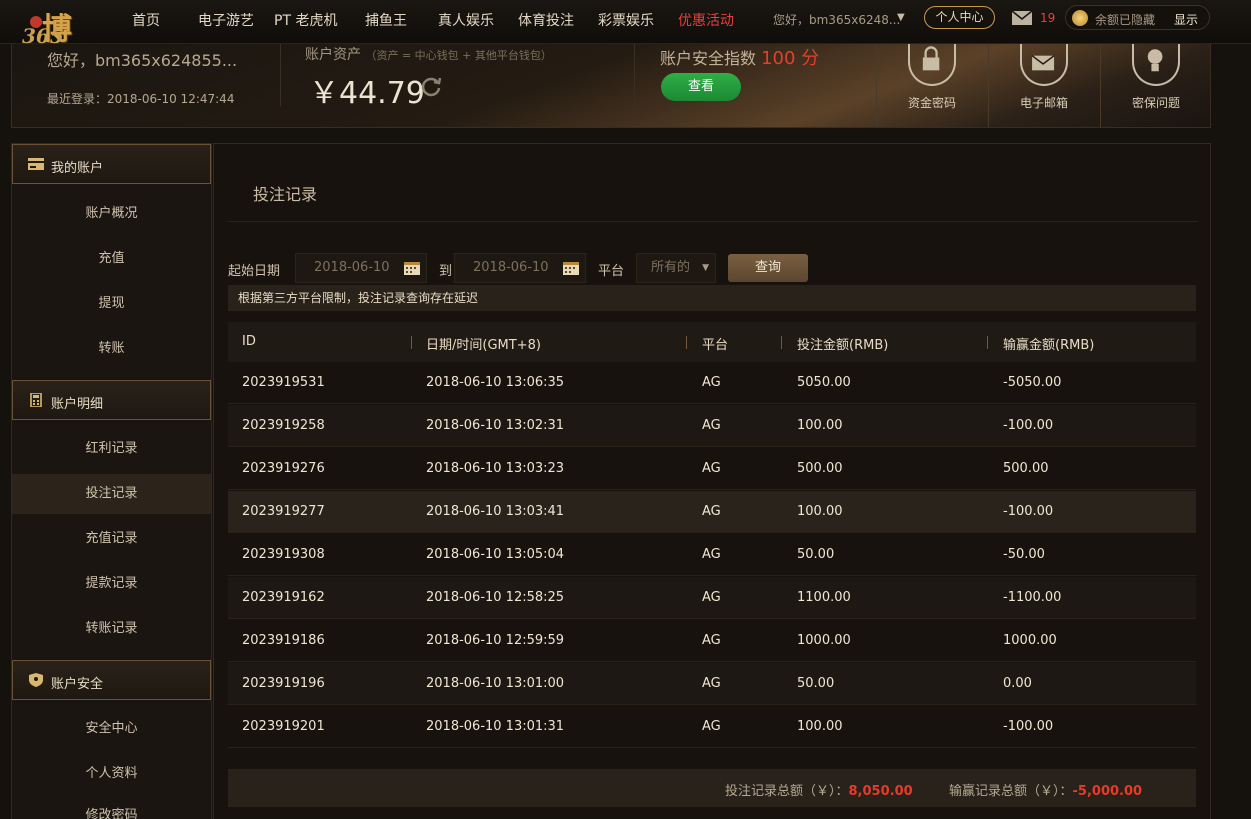 The width and height of the screenshot is (1251, 819). I want to click on sidebar-item-profile: 个人资料, so click(111, 774).